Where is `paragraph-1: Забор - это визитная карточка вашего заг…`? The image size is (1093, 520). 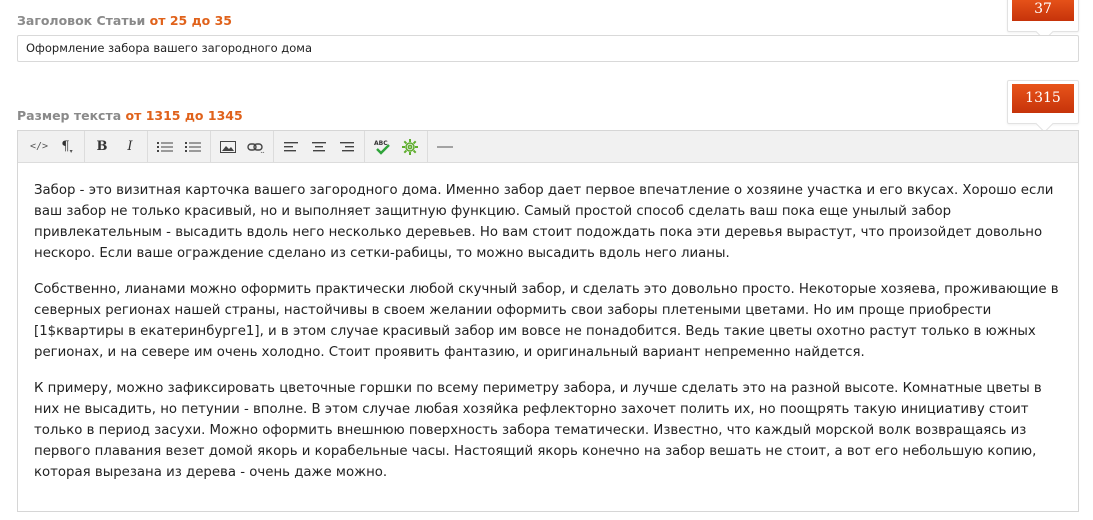
paragraph-1: Забор - это визитная карточка вашего заг… is located at coordinates (544, 222).